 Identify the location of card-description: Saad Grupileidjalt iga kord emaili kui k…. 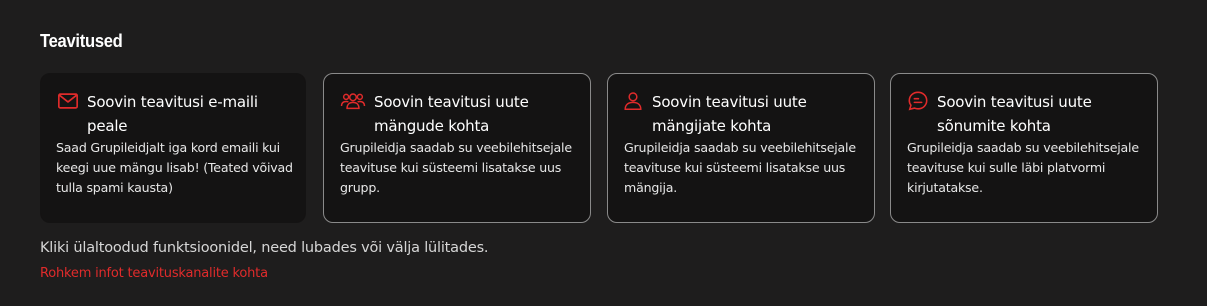
(174, 167).